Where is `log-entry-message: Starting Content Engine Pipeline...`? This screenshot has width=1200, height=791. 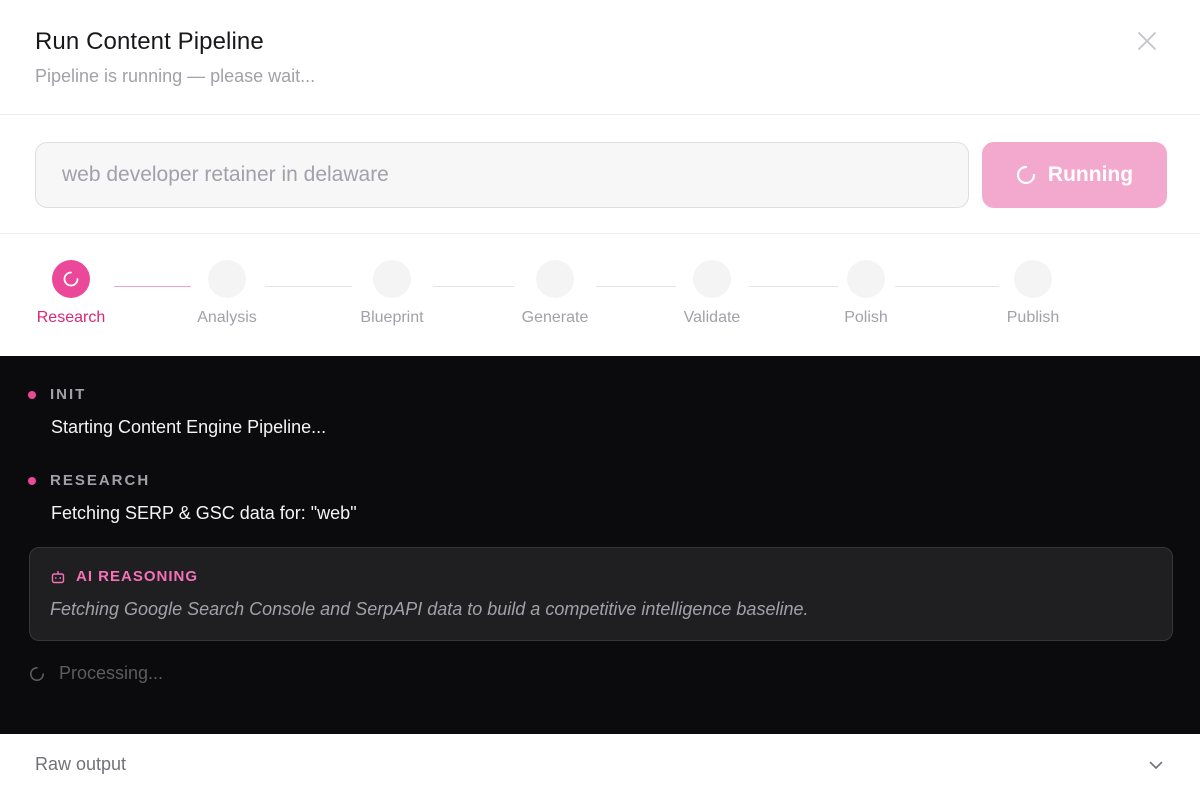
log-entry-message: Starting Content Engine Pipeline... is located at coordinates (189, 427).